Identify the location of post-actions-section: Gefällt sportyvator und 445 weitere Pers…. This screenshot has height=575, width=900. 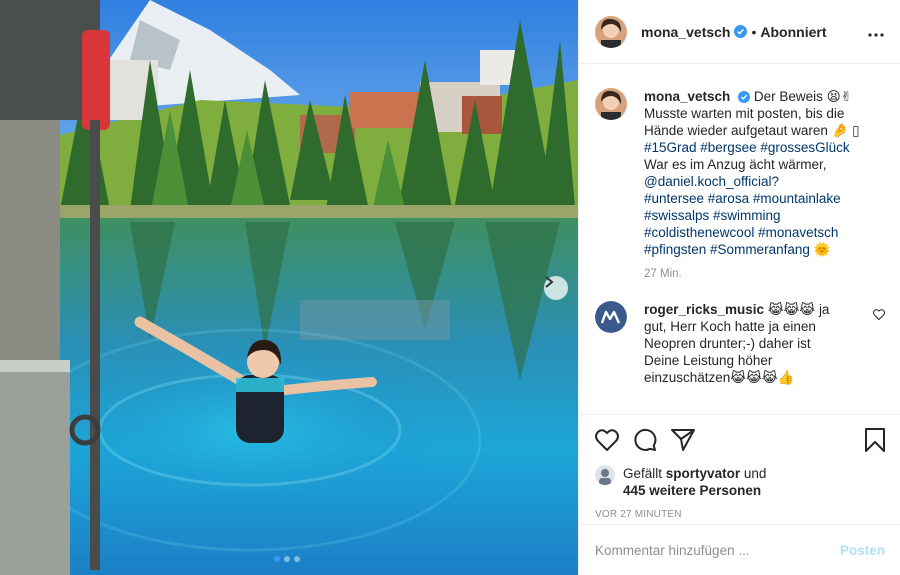
(739, 467).